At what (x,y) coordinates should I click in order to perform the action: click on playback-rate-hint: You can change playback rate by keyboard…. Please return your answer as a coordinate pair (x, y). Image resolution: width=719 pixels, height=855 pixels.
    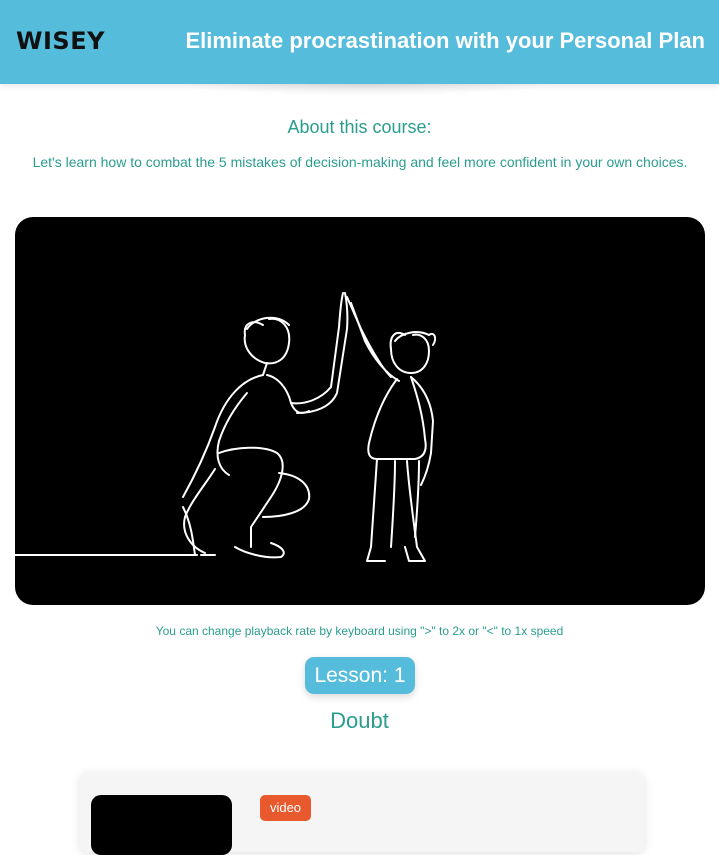
    Looking at the image, I should click on (359, 631).